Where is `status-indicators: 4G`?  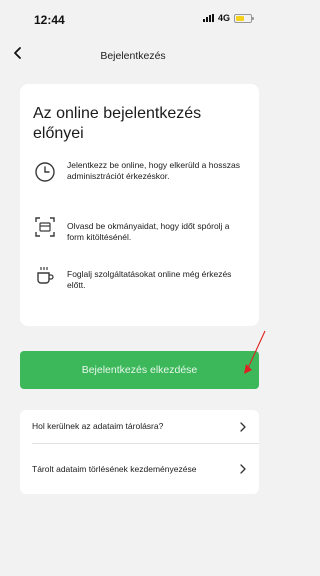 status-indicators: 4G is located at coordinates (228, 18).